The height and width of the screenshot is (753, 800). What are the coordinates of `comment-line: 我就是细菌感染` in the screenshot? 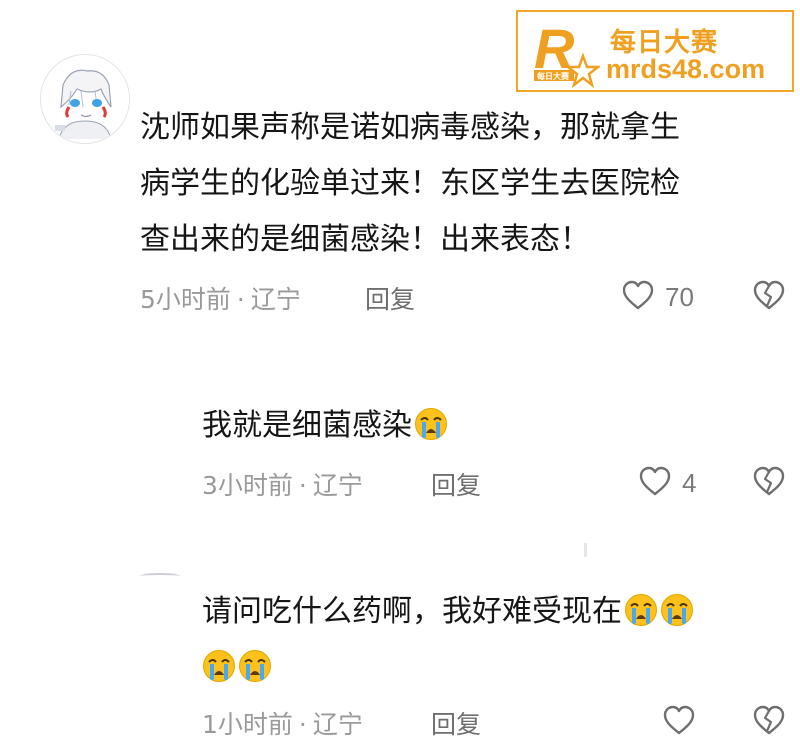 It's located at (307, 425).